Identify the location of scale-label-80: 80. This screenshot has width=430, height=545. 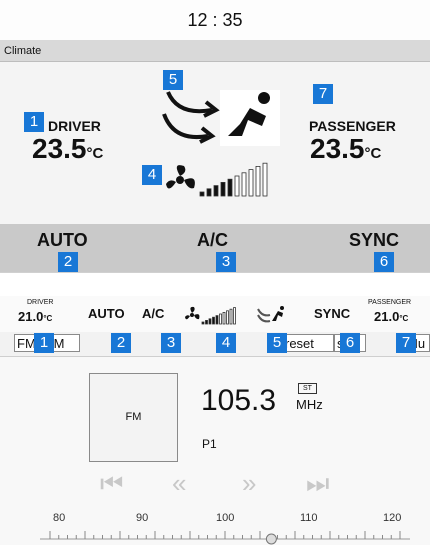
(59, 518).